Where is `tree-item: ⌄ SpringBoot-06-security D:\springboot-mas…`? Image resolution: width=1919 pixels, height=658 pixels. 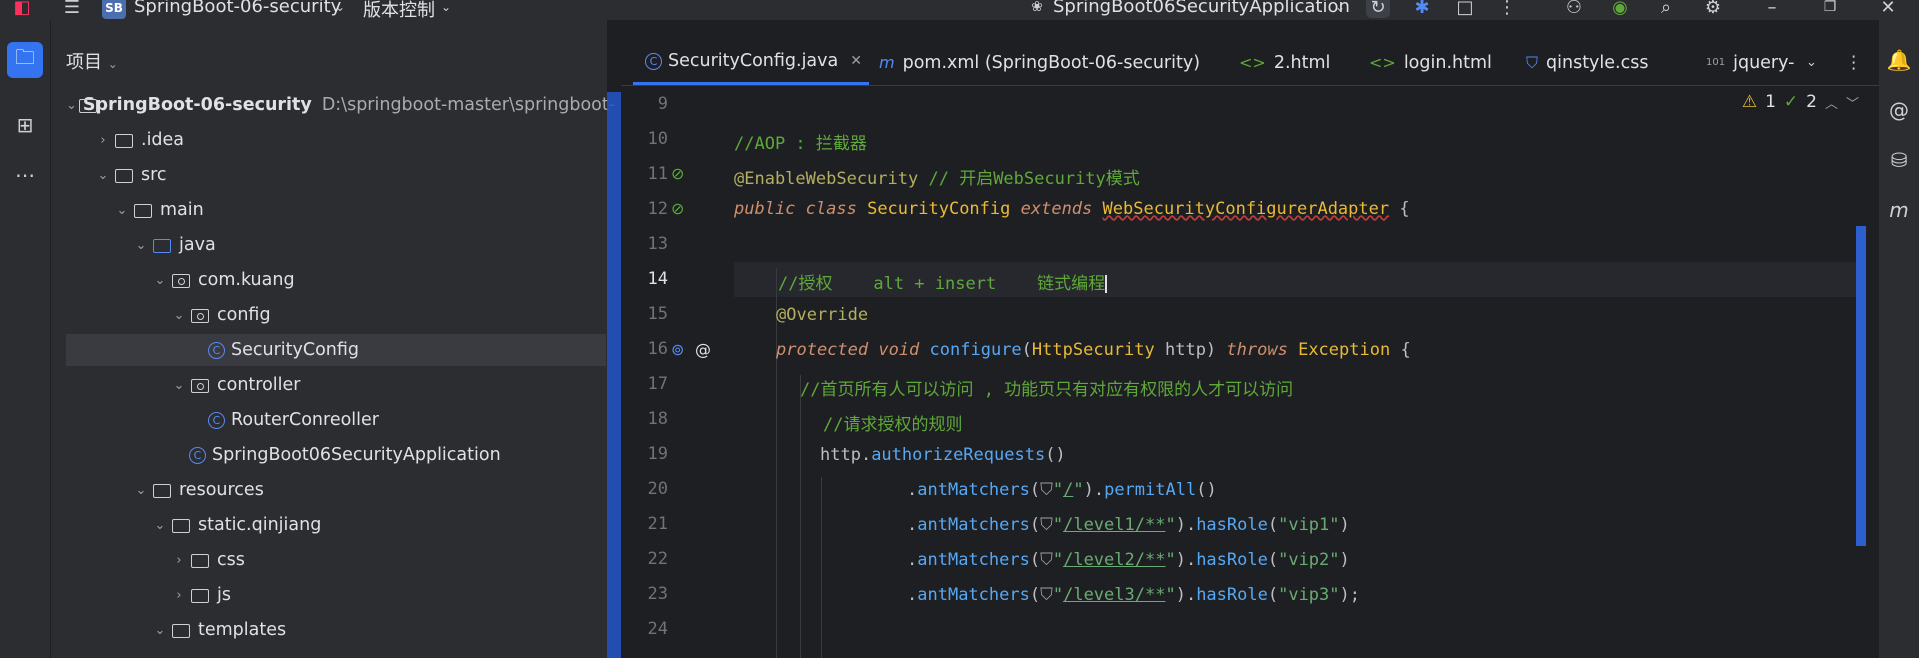 tree-item: ⌄ SpringBoot-06-security D:\springboot-mas… is located at coordinates (340, 105).